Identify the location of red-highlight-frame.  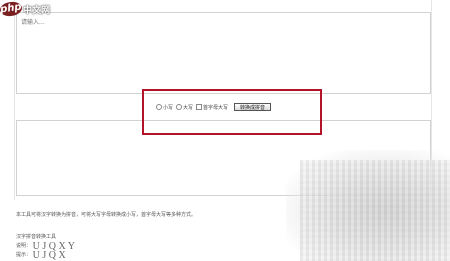
(232, 112).